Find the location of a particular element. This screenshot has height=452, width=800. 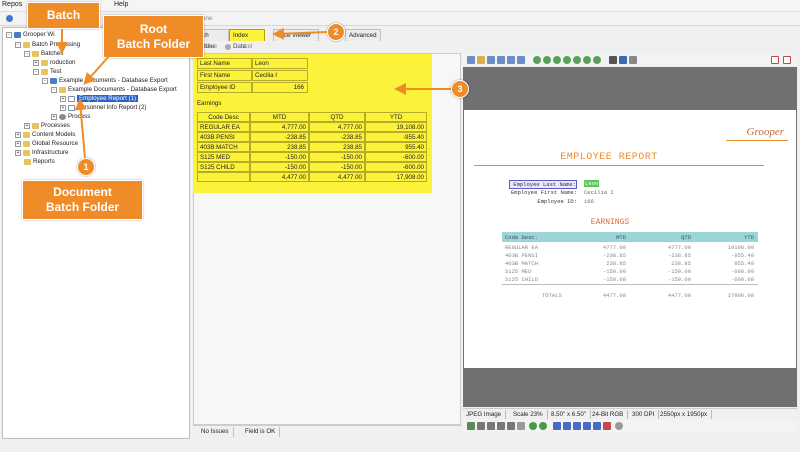

callout-arrows is located at coordinates (253, 93).